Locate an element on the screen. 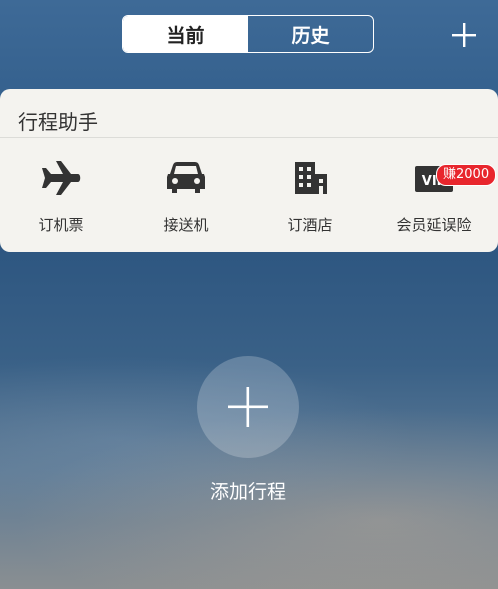 This screenshot has height=589, width=498. tab-current: 当前 is located at coordinates (185, 34).